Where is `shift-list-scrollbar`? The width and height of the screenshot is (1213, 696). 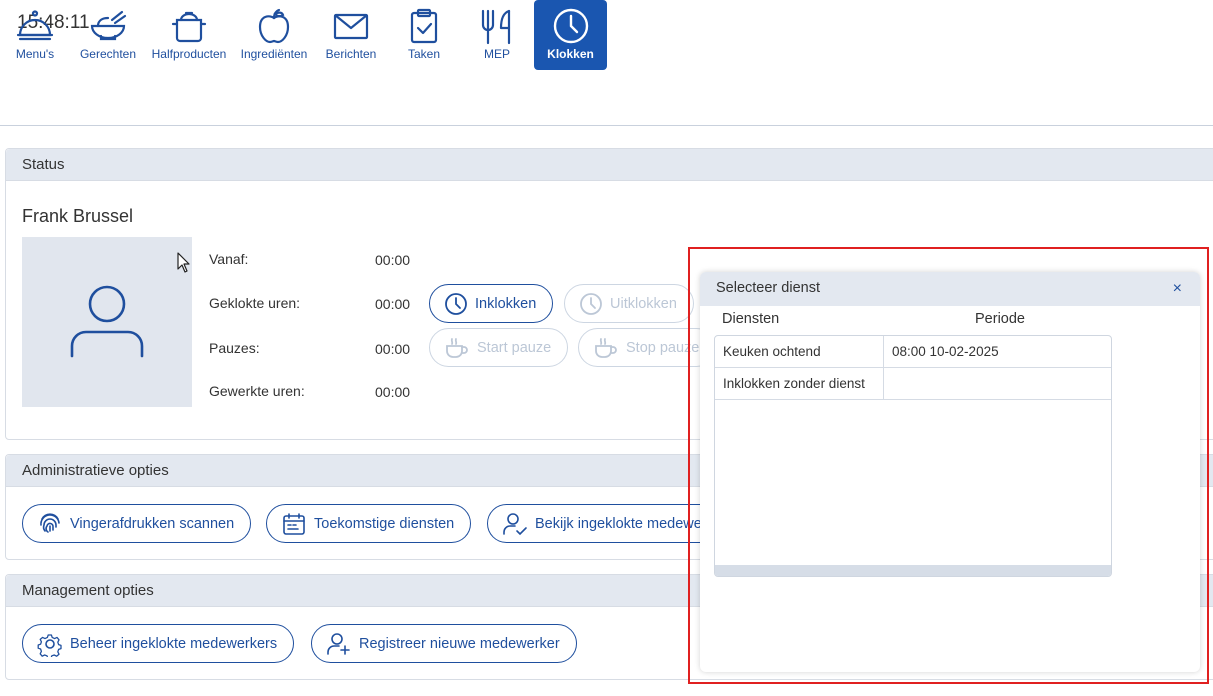
shift-list-scrollbar is located at coordinates (913, 570).